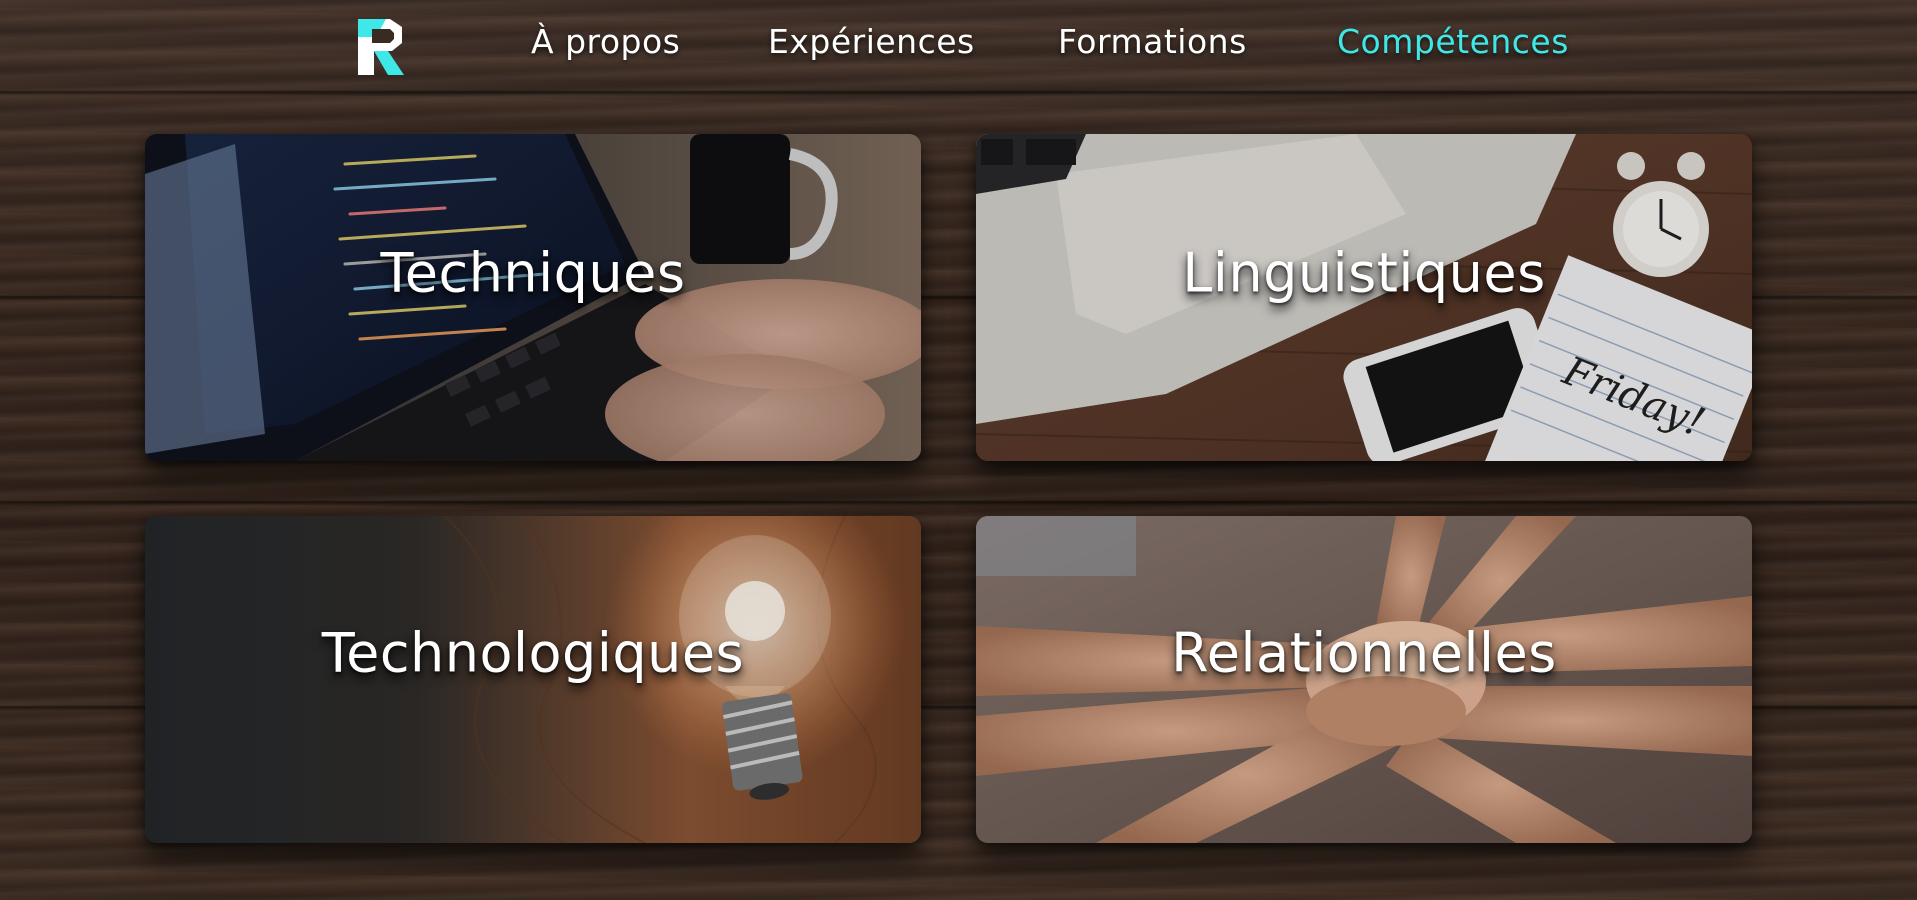 Image resolution: width=1917 pixels, height=900 pixels. I want to click on card-title: Linguistiques, so click(1364, 272).